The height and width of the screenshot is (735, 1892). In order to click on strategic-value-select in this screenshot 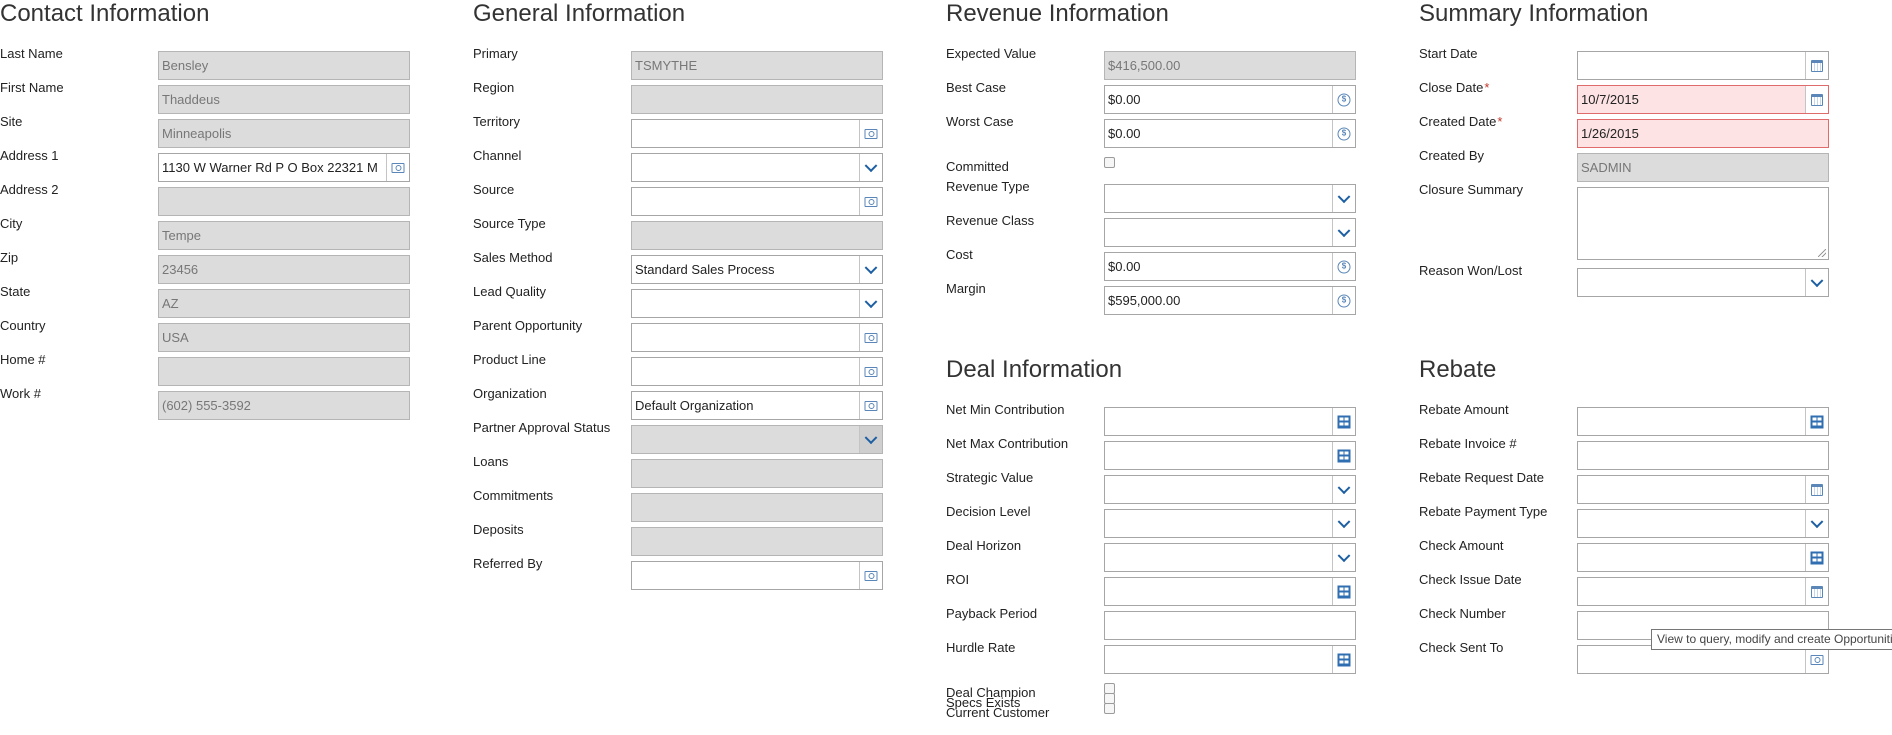, I will do `click(1230, 489)`.